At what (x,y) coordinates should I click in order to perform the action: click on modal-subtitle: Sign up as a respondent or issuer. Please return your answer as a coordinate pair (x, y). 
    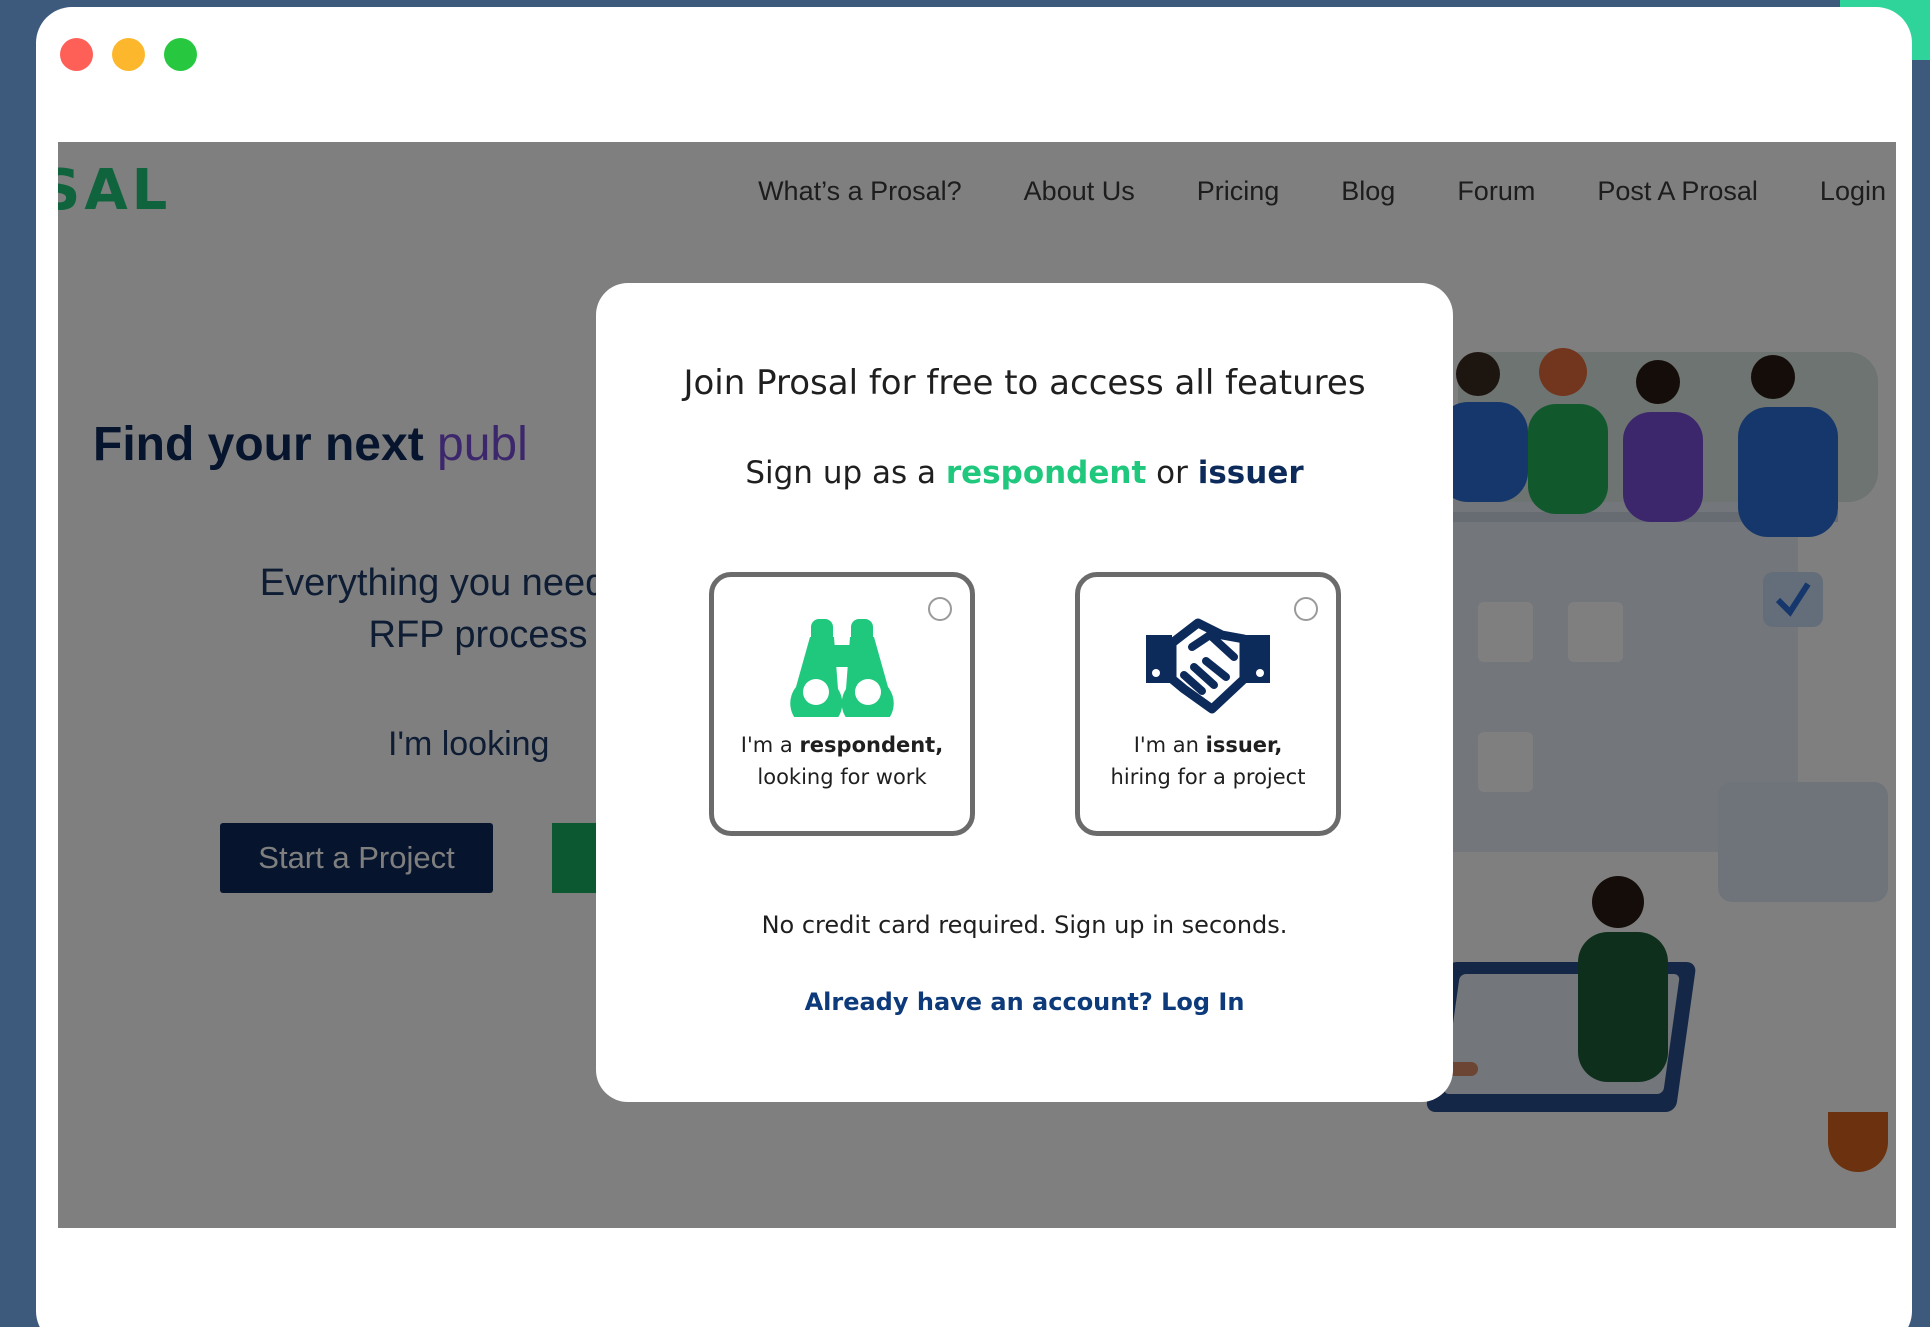
    Looking at the image, I should click on (1024, 473).